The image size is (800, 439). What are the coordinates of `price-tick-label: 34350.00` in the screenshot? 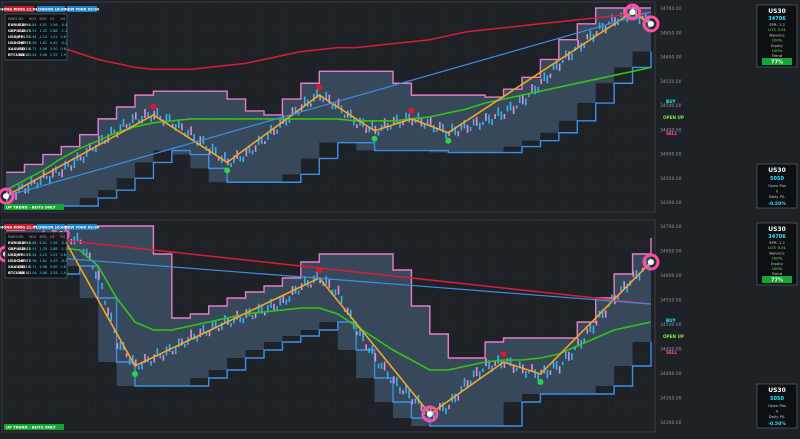 It's located at (671, 179).